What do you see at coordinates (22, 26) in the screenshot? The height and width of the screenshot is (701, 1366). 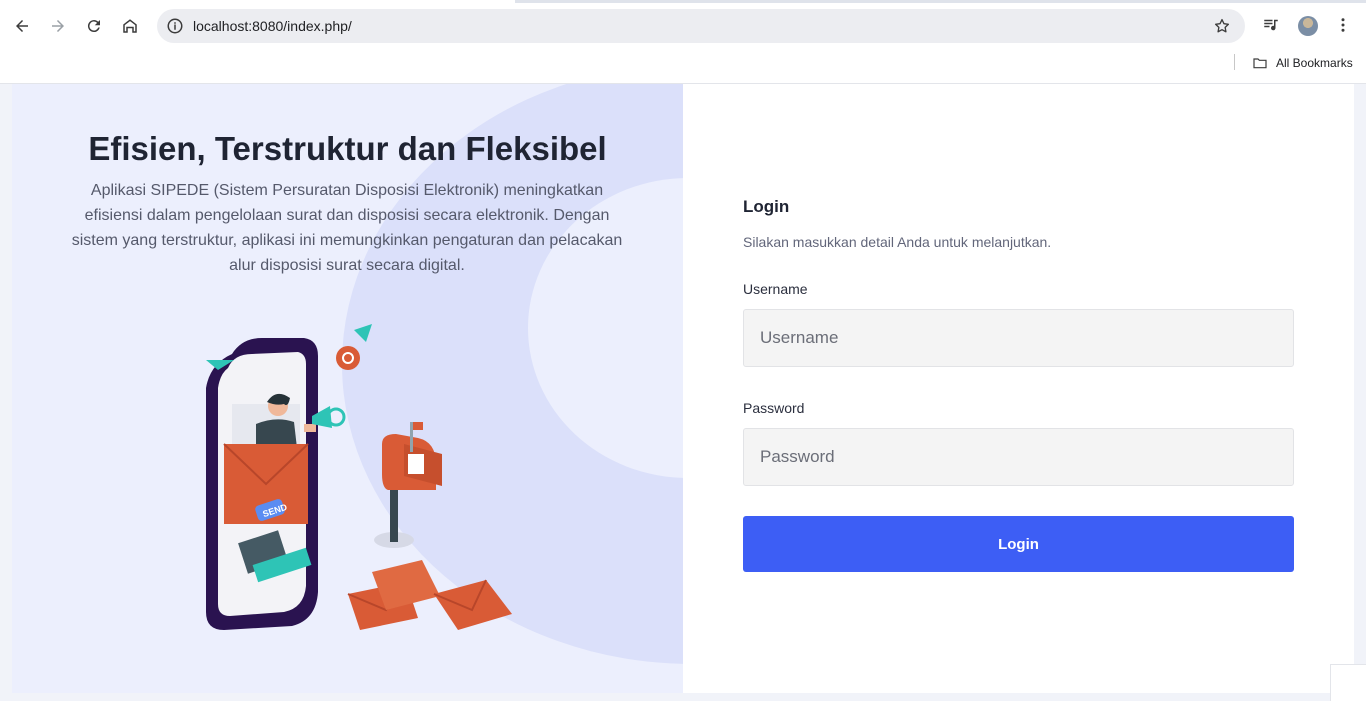 I see `back-icon` at bounding box center [22, 26].